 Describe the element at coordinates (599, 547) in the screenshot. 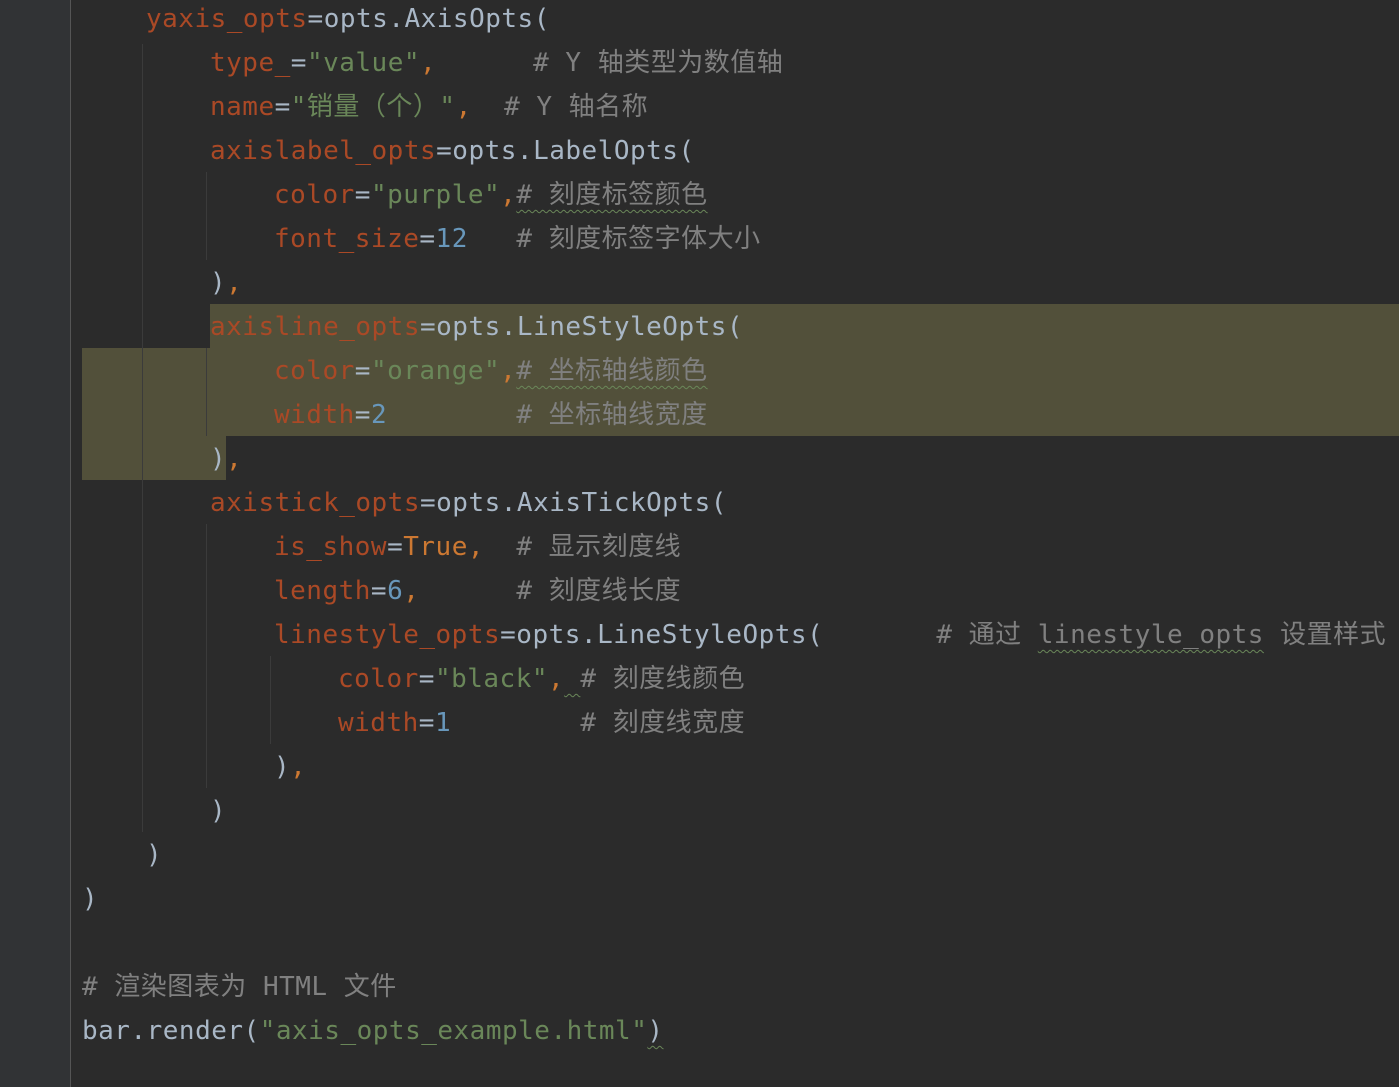

I see `code-token: # 显示刻度线` at that location.